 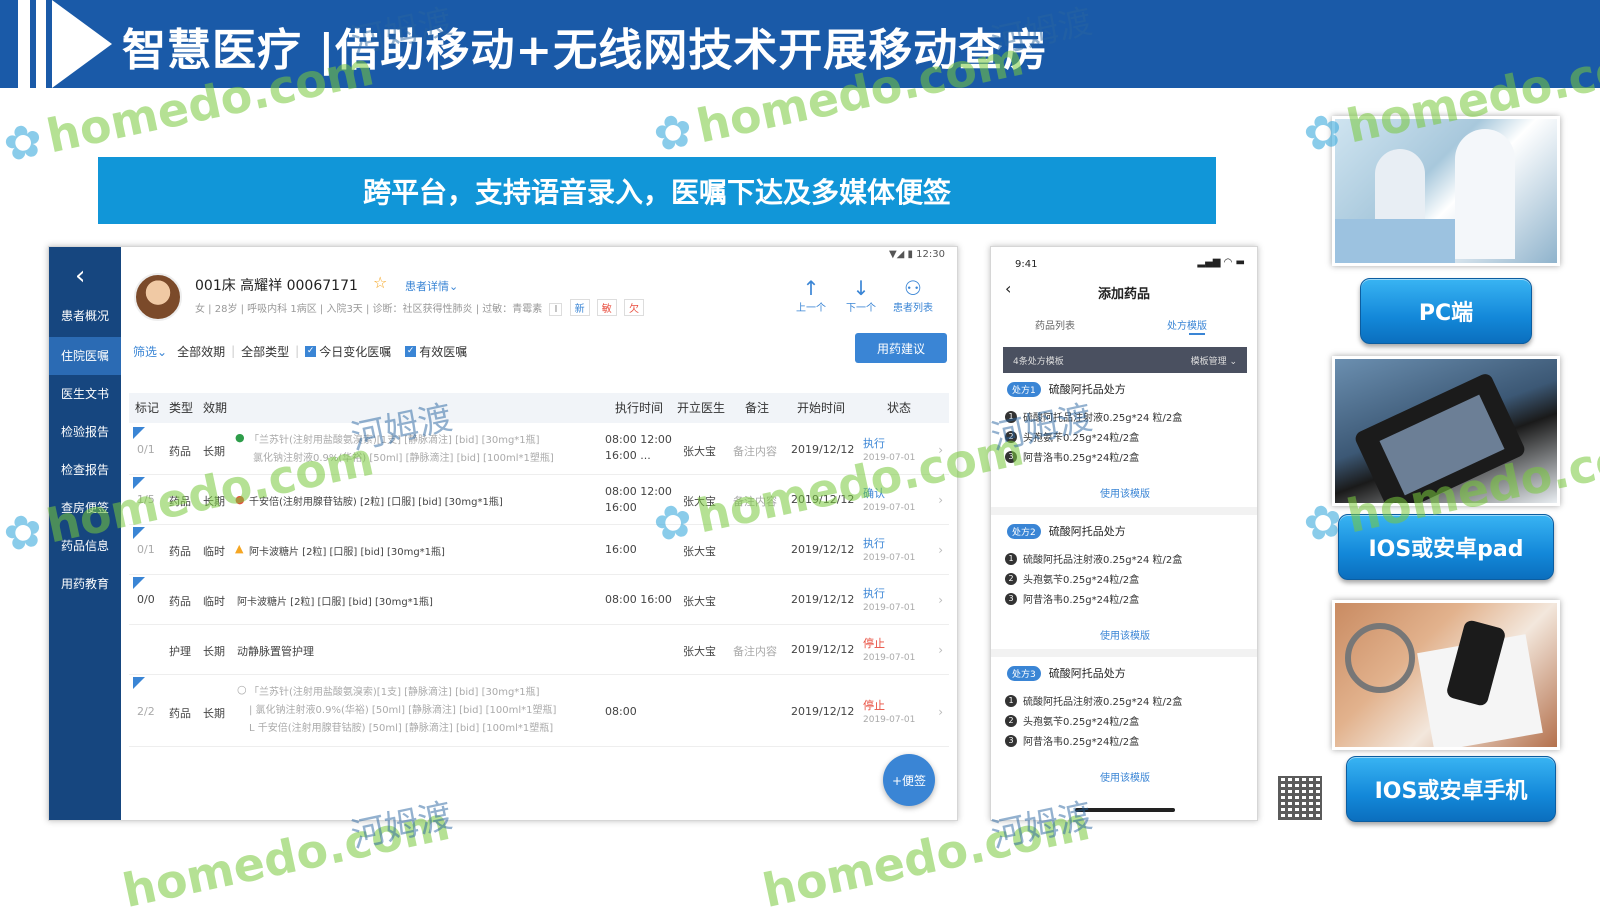 What do you see at coordinates (800, 44) in the screenshot?
I see `header-bar: 智慧医疗 |借助移动+无线网技术开展移动查房` at bounding box center [800, 44].